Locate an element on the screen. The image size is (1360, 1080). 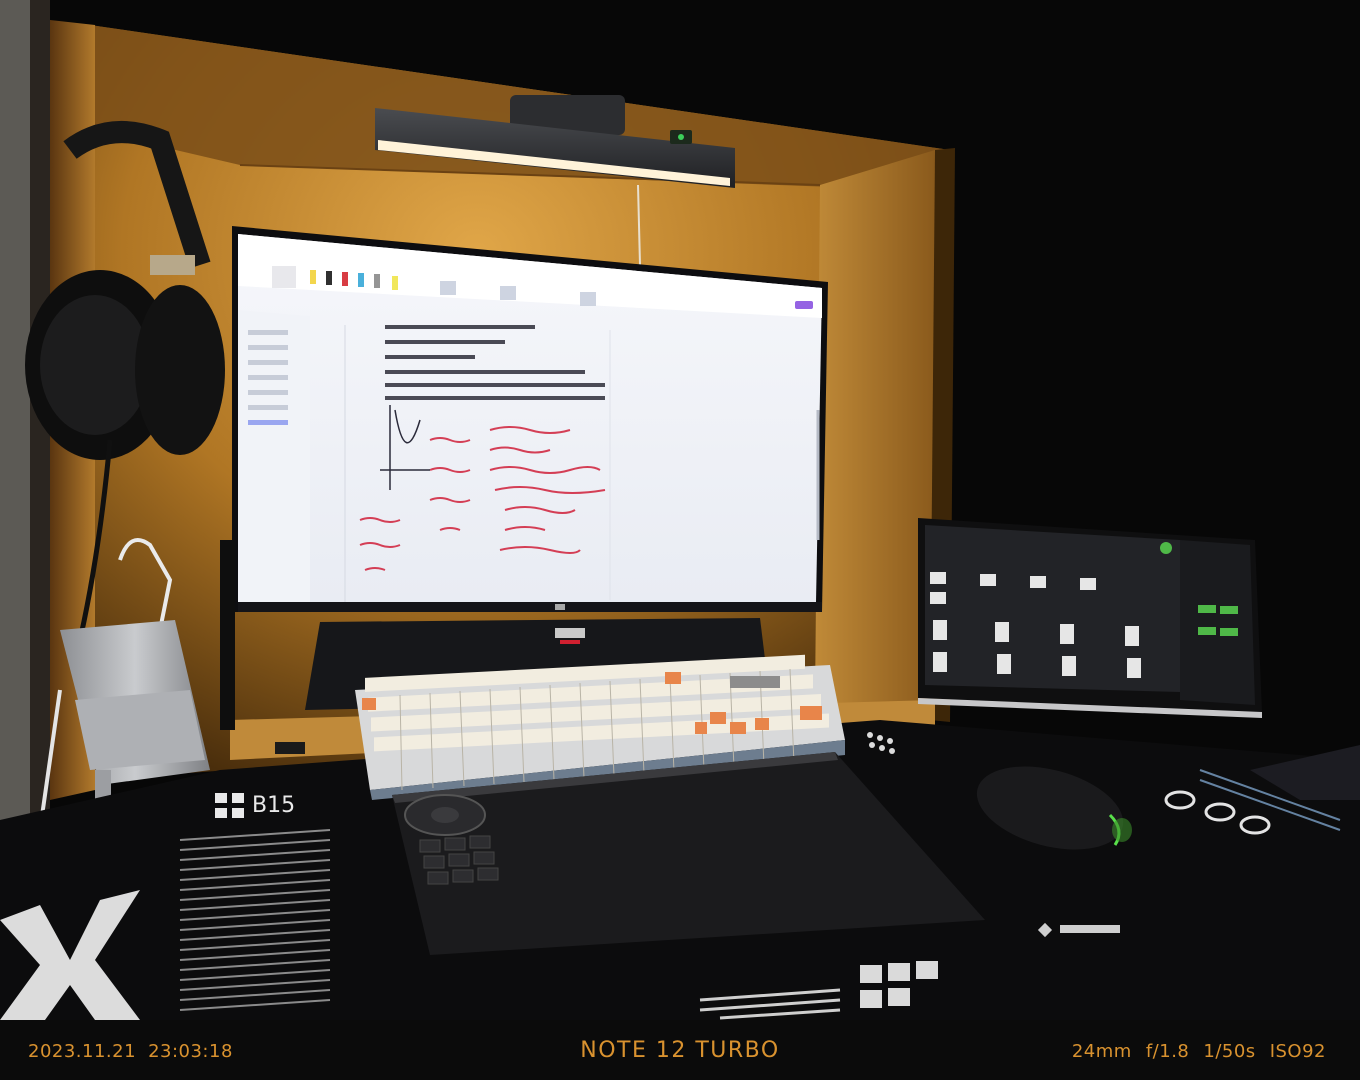
shutter-speed: 1/50s is located at coordinates (1229, 1051).